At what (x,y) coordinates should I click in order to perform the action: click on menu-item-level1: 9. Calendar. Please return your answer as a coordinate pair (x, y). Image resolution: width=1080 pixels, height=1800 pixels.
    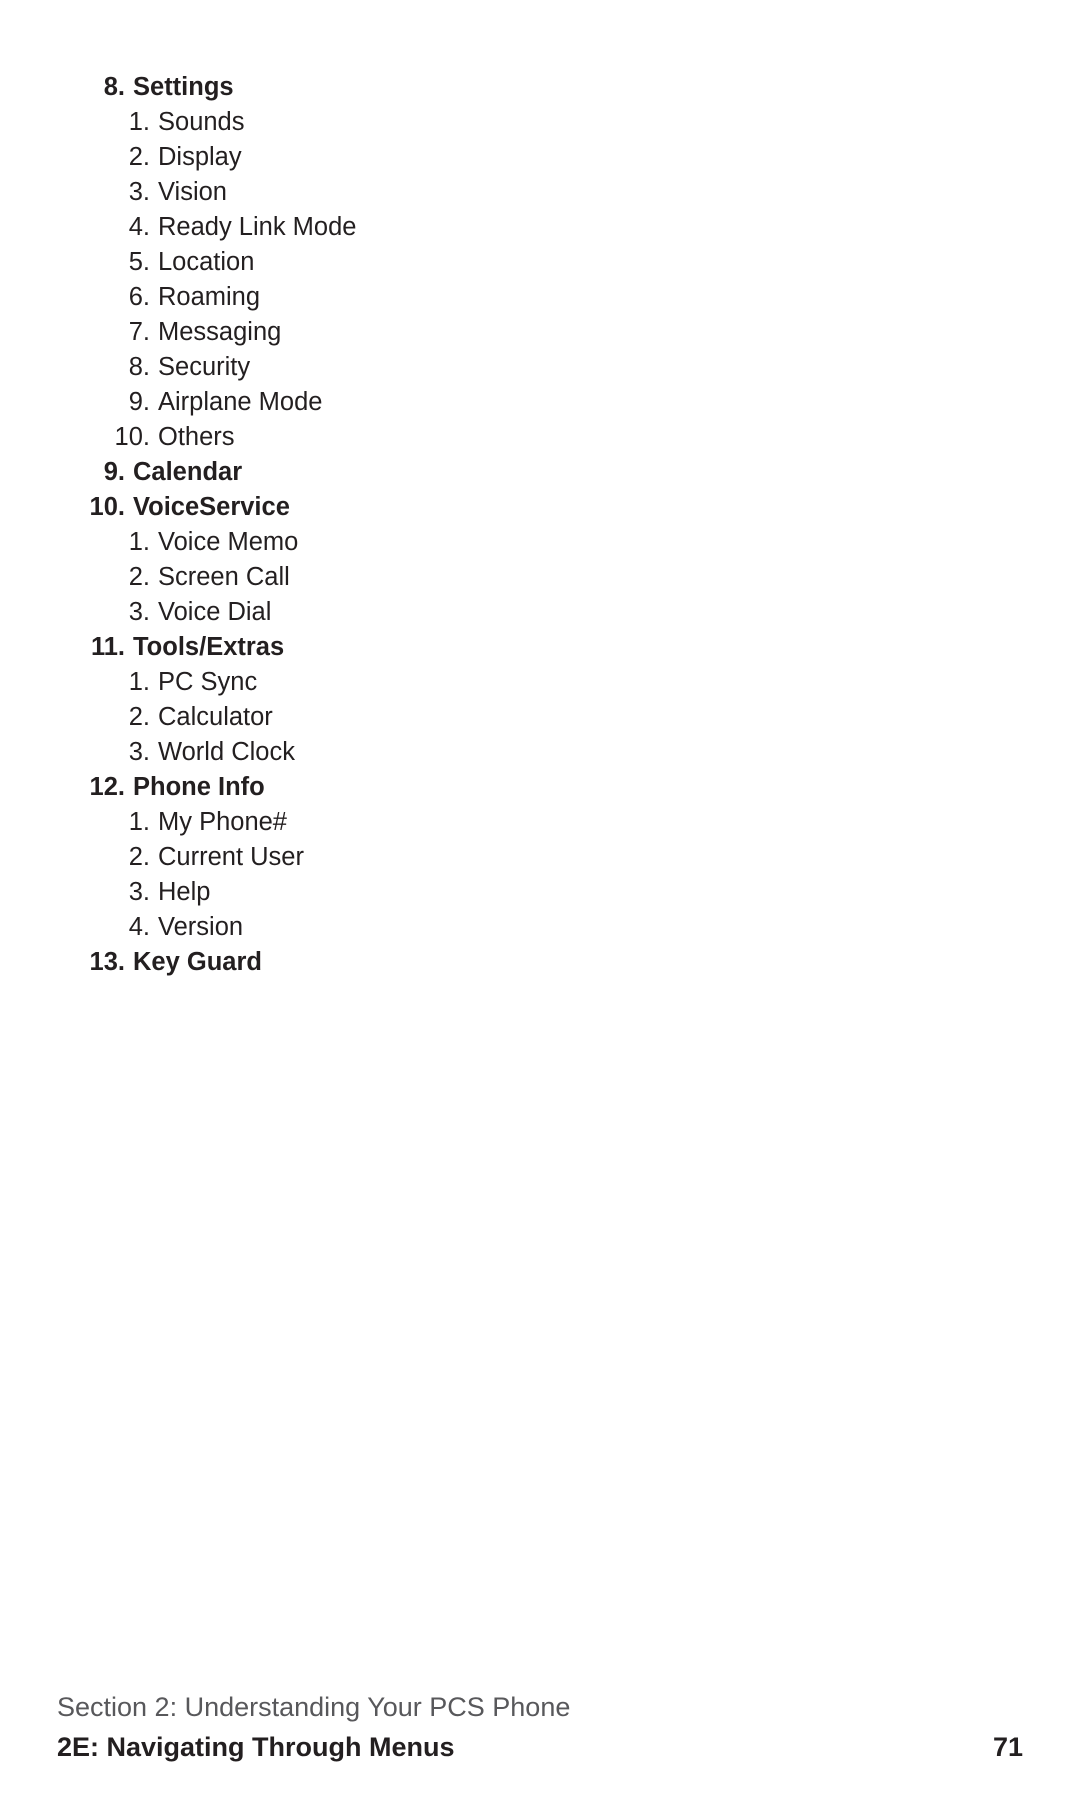
    Looking at the image, I should click on (540, 472).